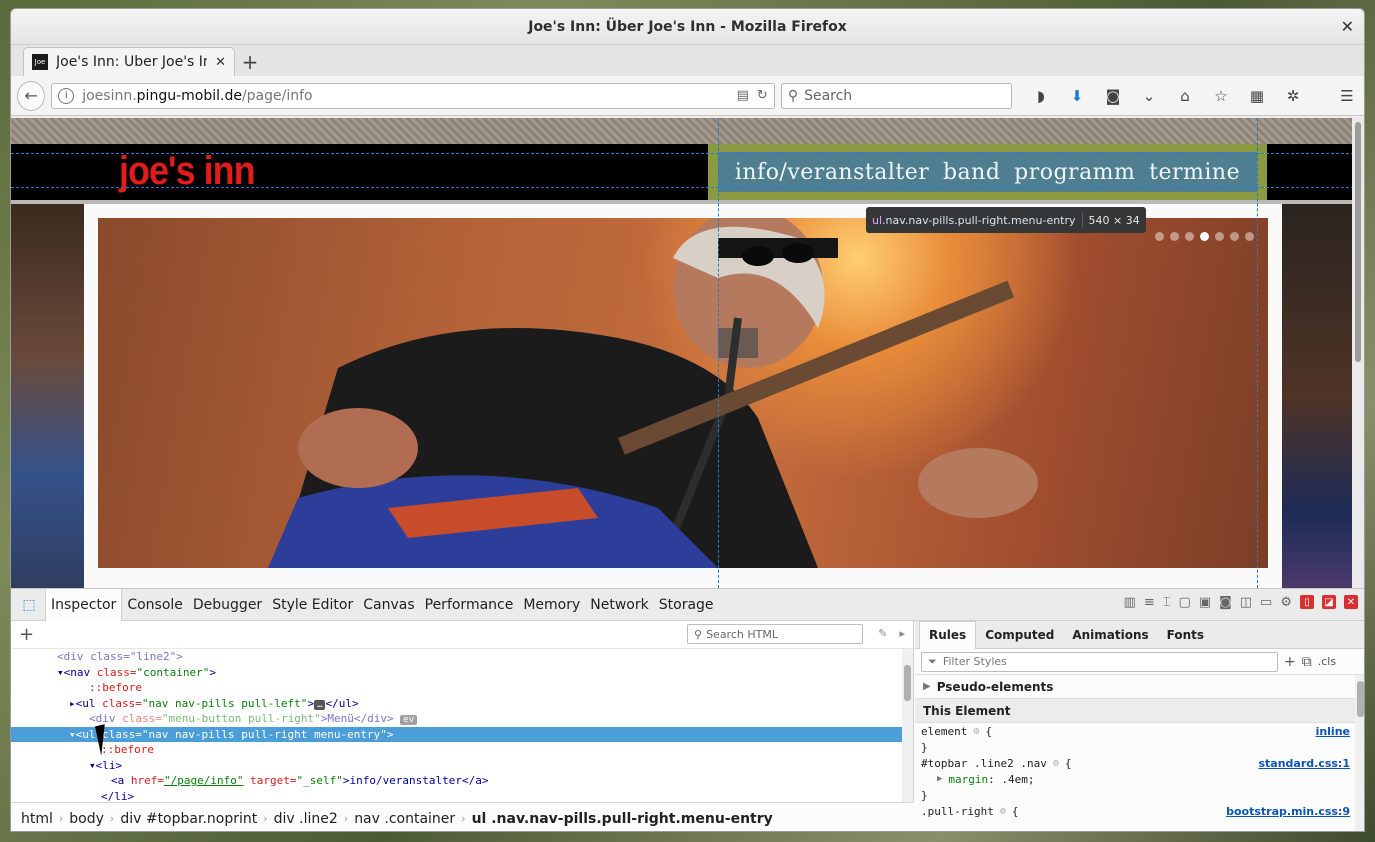  I want to click on cls-toggle: .cls, so click(1327, 661).